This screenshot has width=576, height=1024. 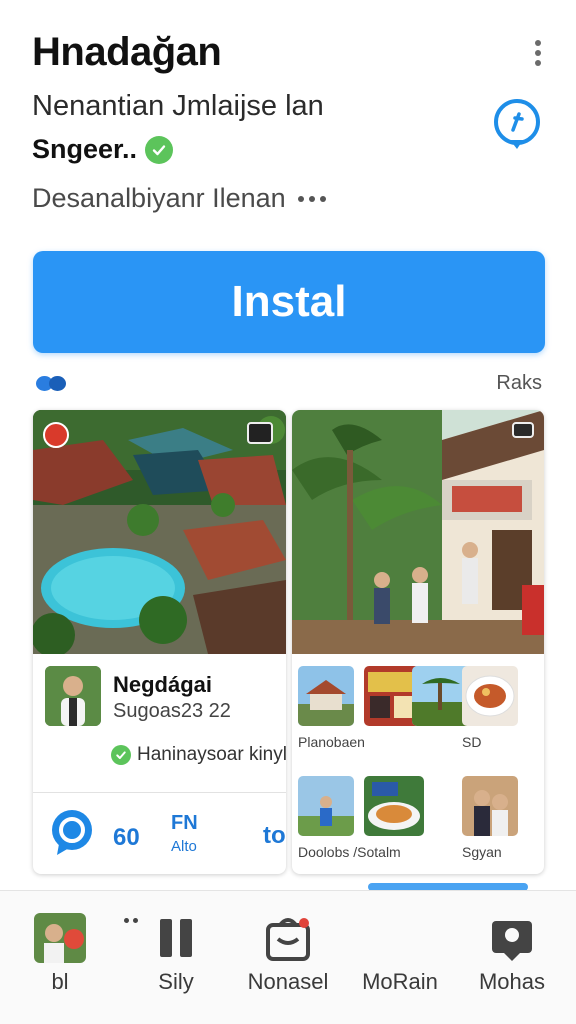 I want to click on profile-photo-icon, so click(x=60, y=938).